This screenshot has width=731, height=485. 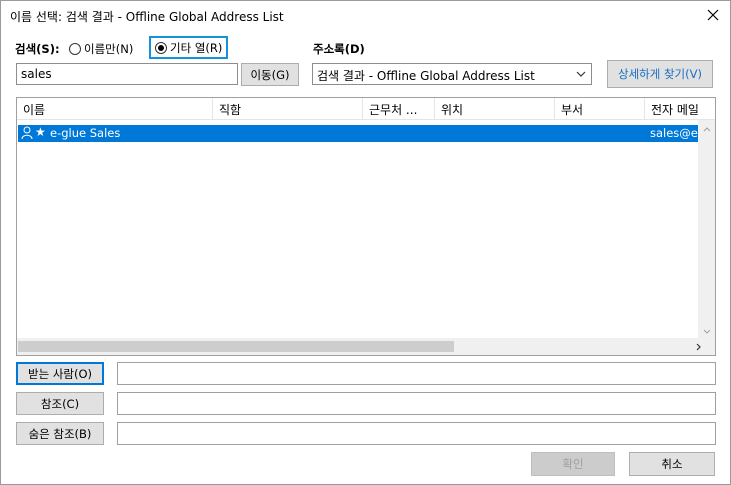 What do you see at coordinates (706, 128) in the screenshot?
I see `scroll-up-icon` at bounding box center [706, 128].